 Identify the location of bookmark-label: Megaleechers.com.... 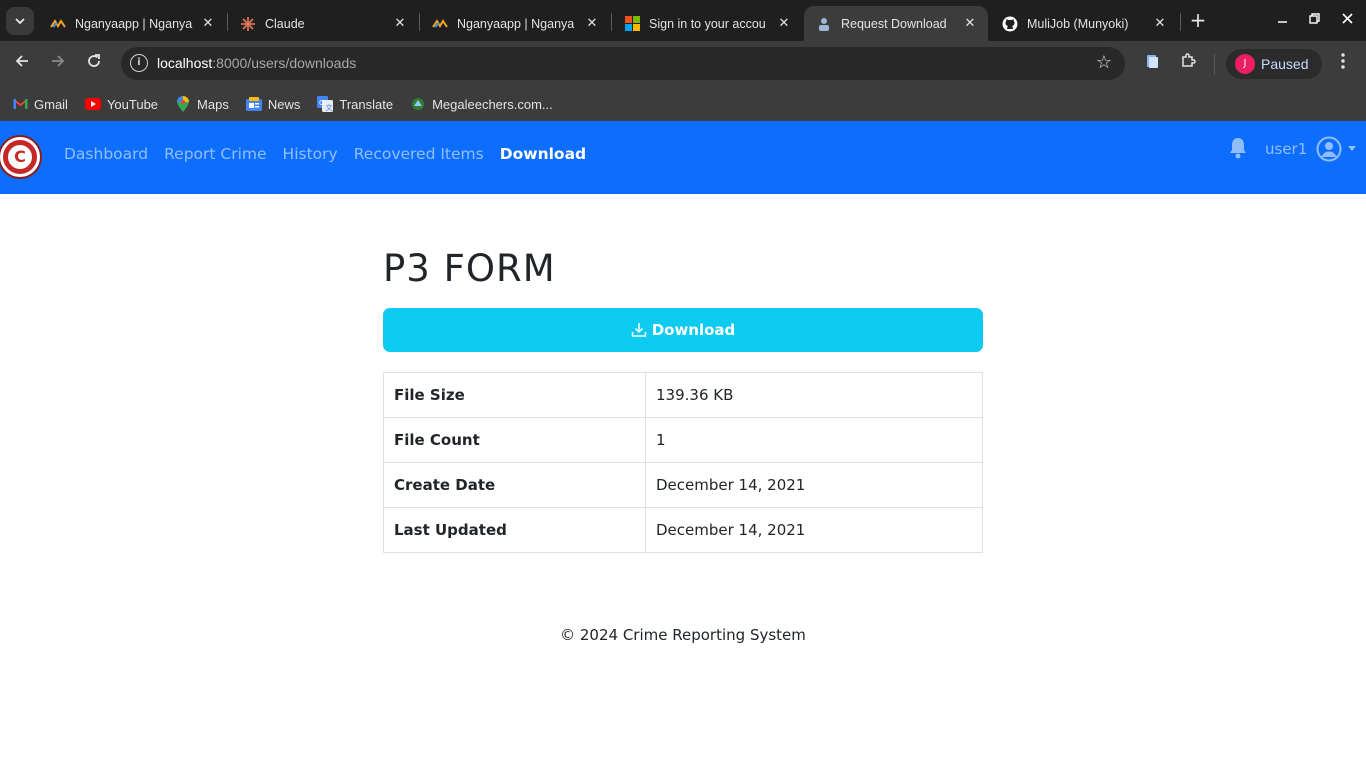
(492, 104).